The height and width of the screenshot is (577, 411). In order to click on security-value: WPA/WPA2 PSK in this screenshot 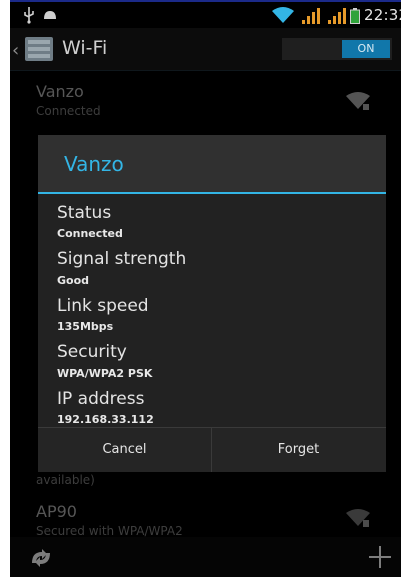, I will do `click(105, 373)`.